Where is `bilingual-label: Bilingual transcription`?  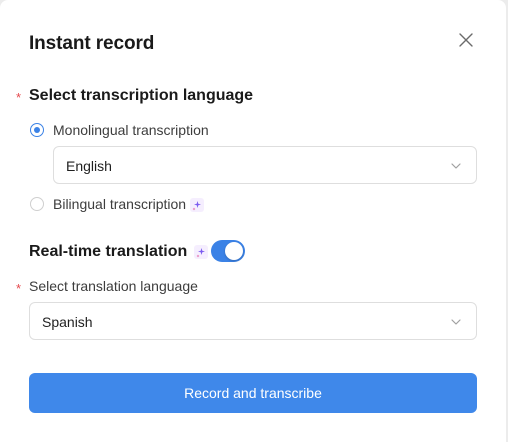
bilingual-label: Bilingual transcription is located at coordinates (128, 204).